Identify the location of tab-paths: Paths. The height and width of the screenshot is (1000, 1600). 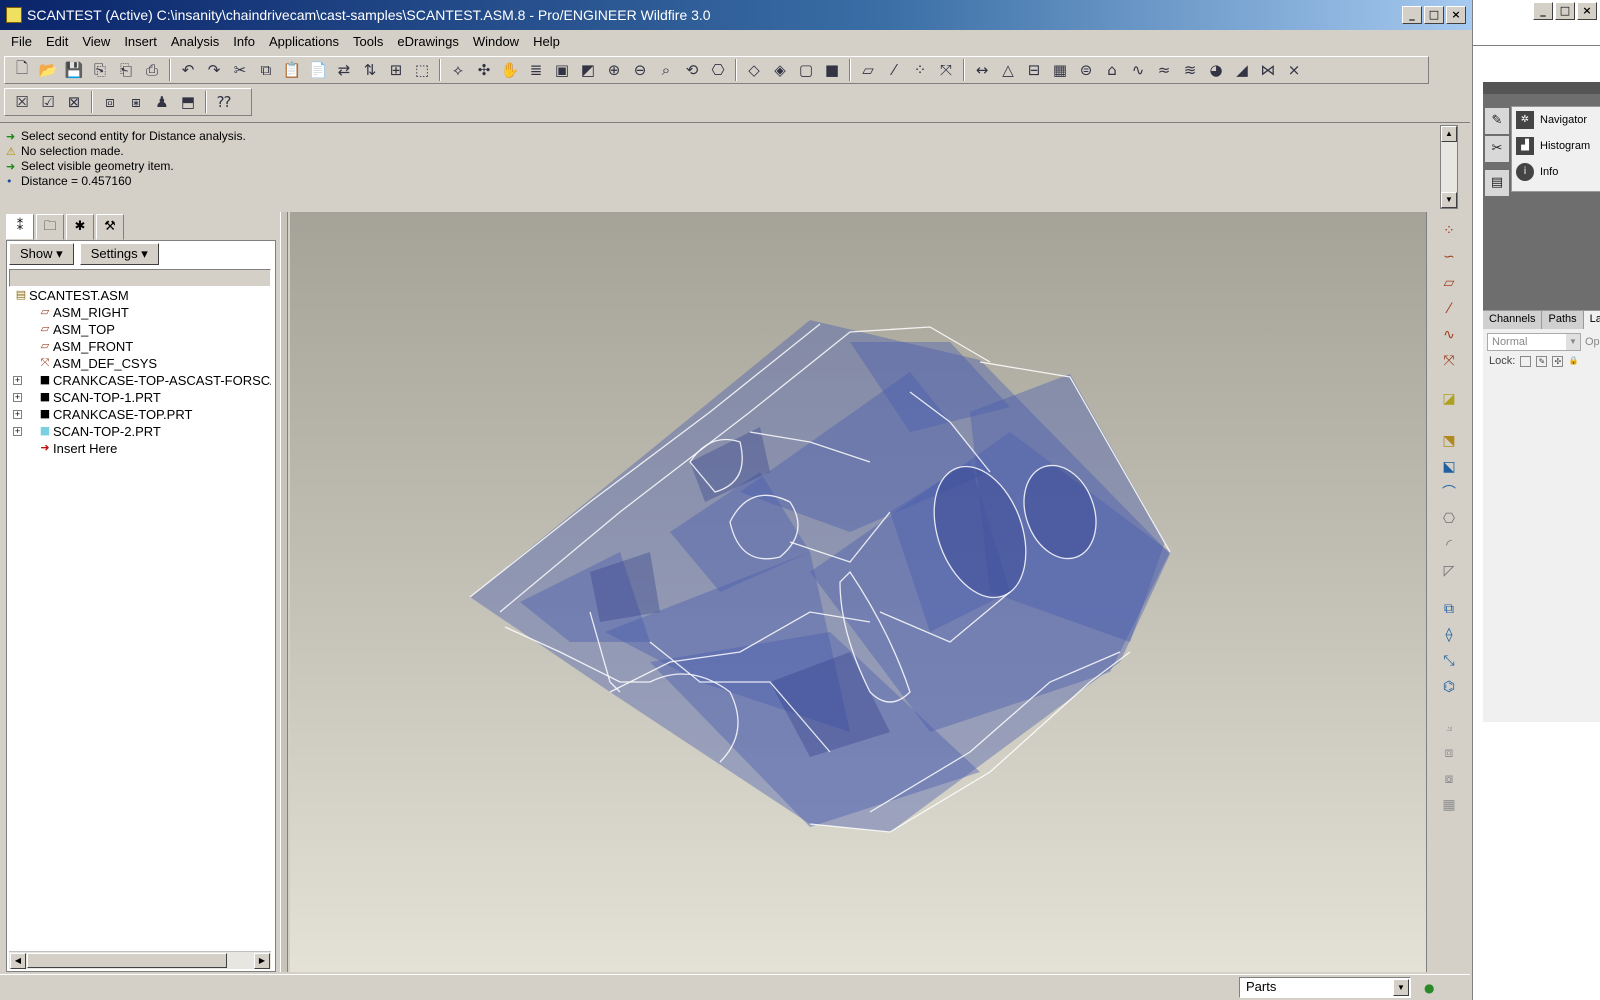
(1563, 320).